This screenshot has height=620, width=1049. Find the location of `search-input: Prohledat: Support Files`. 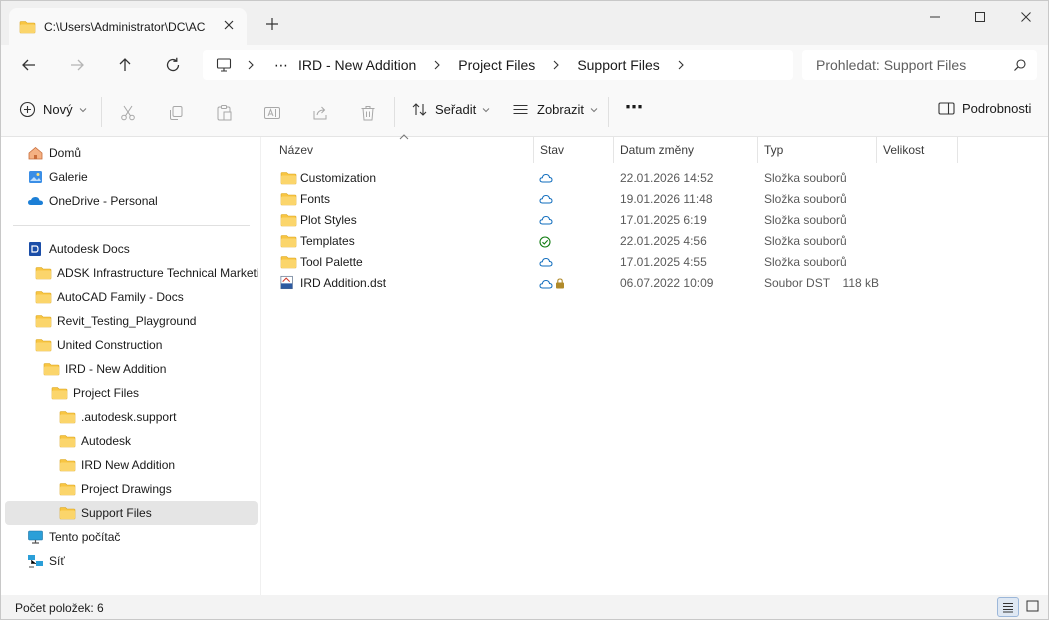

search-input: Prohledat: Support Files is located at coordinates (891, 65).